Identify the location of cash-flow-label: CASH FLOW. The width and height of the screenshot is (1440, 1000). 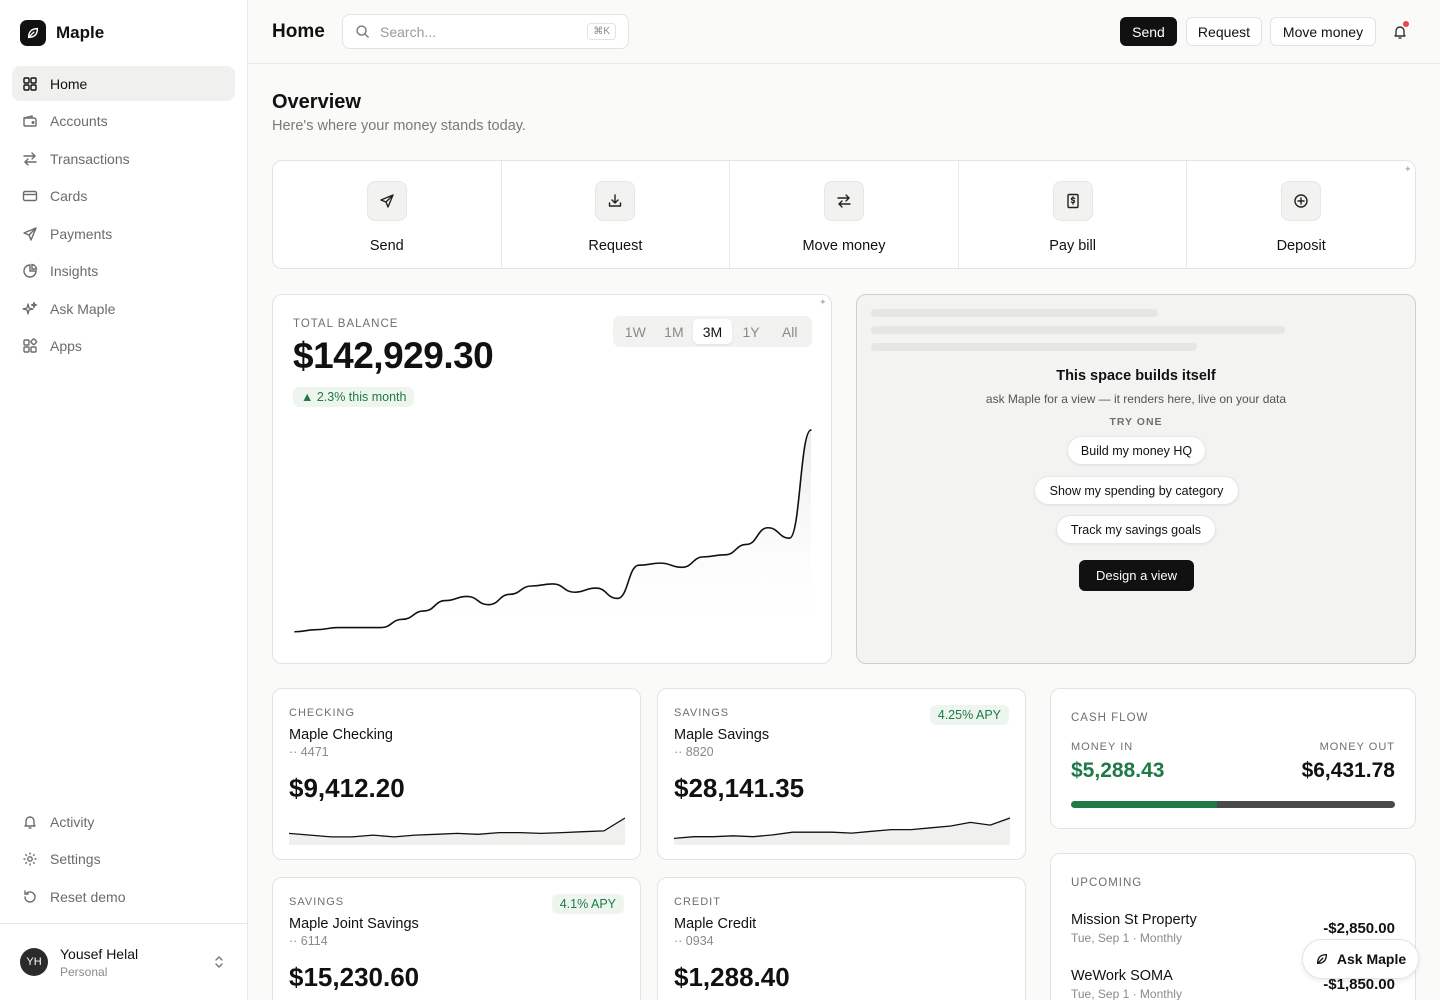
(1110, 718).